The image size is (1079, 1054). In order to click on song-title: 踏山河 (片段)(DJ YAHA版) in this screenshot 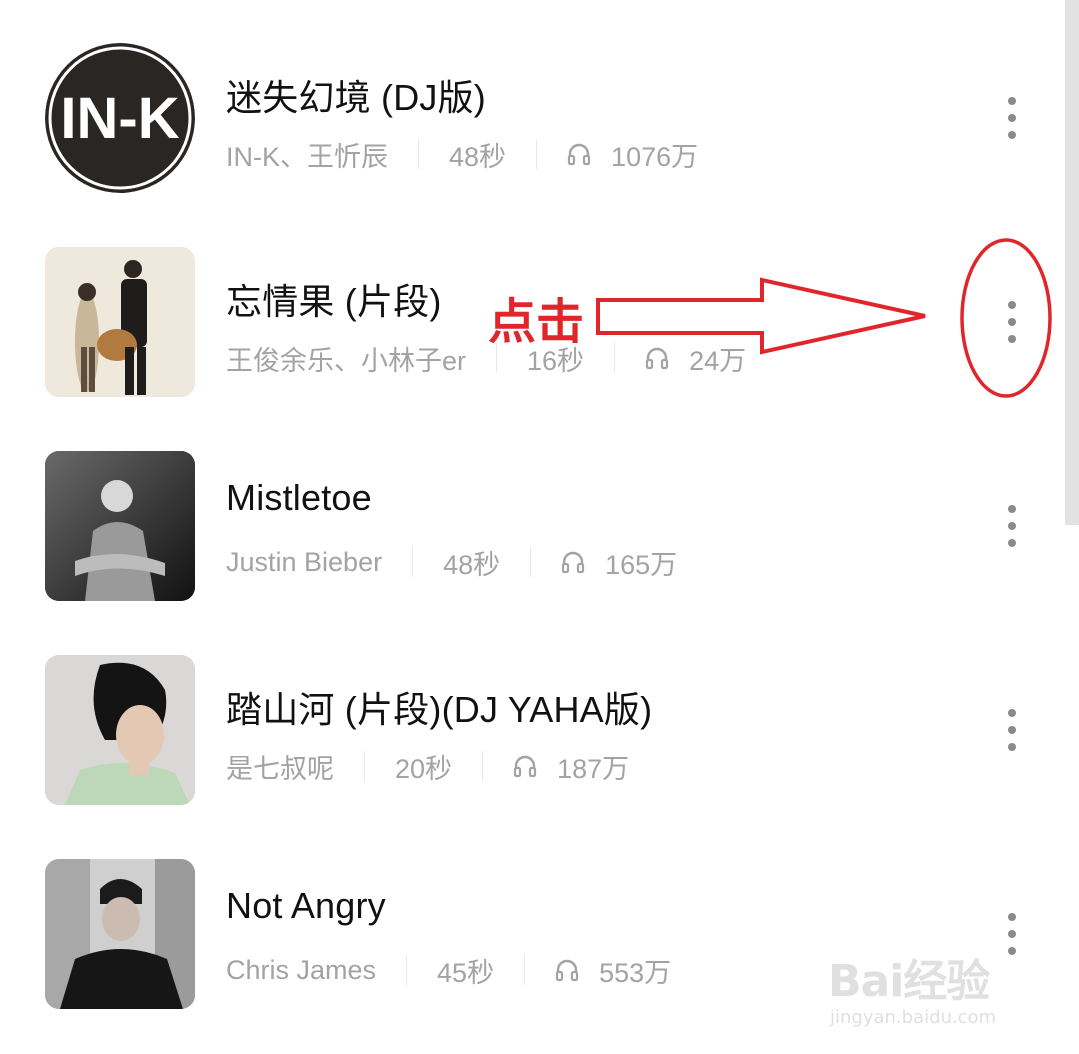, I will do `click(439, 709)`.